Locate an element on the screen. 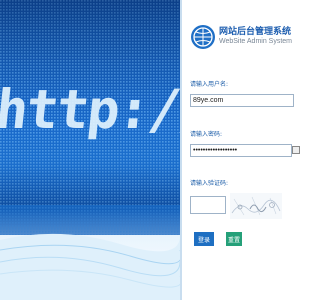  captcha-input is located at coordinates (208, 205).